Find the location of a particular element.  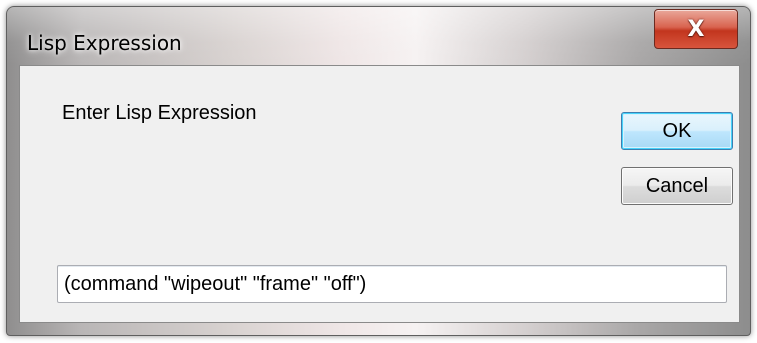

close-icon: X is located at coordinates (696, 29).